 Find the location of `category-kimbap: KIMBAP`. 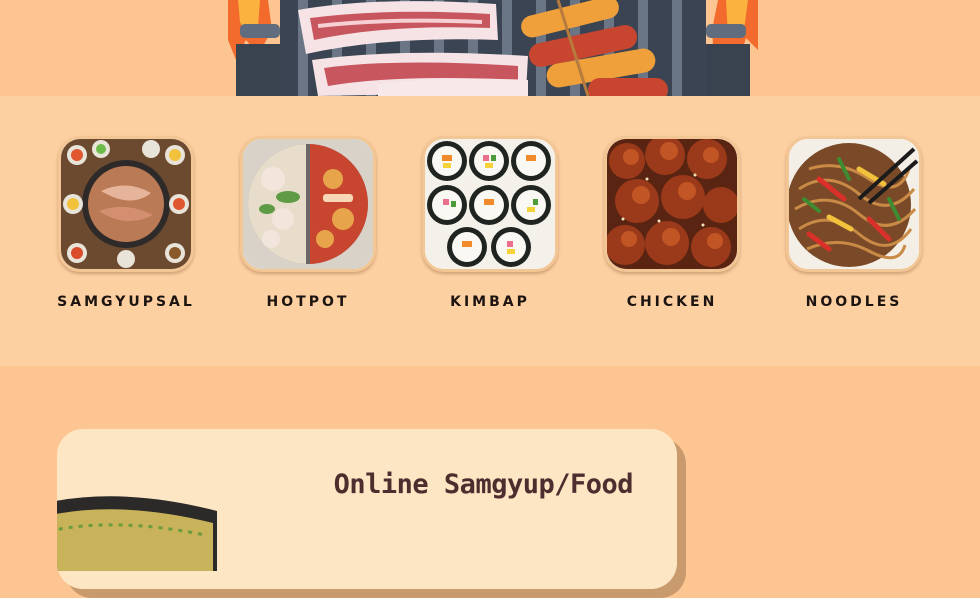

category-kimbap: KIMBAP is located at coordinates (490, 223).